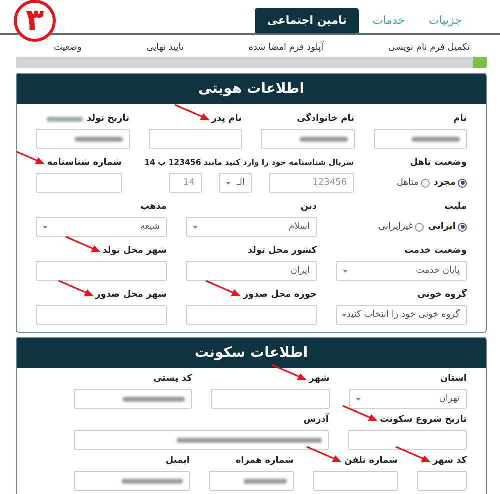  What do you see at coordinates (265, 461) in the screenshot?
I see `field-label: شماره همراه` at bounding box center [265, 461].